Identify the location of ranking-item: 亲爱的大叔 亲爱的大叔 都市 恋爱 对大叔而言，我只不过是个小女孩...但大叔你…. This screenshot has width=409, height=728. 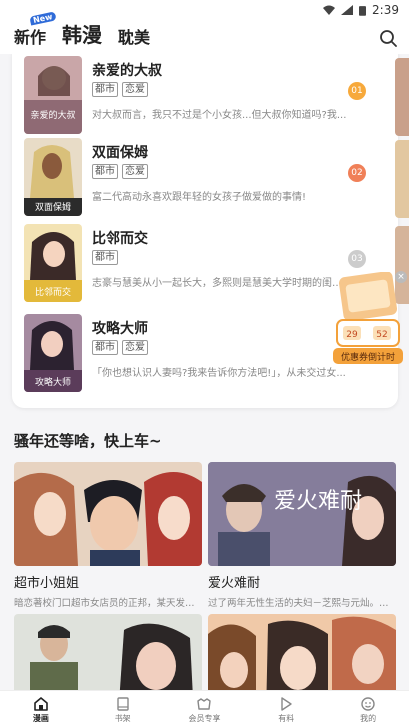
(197, 97).